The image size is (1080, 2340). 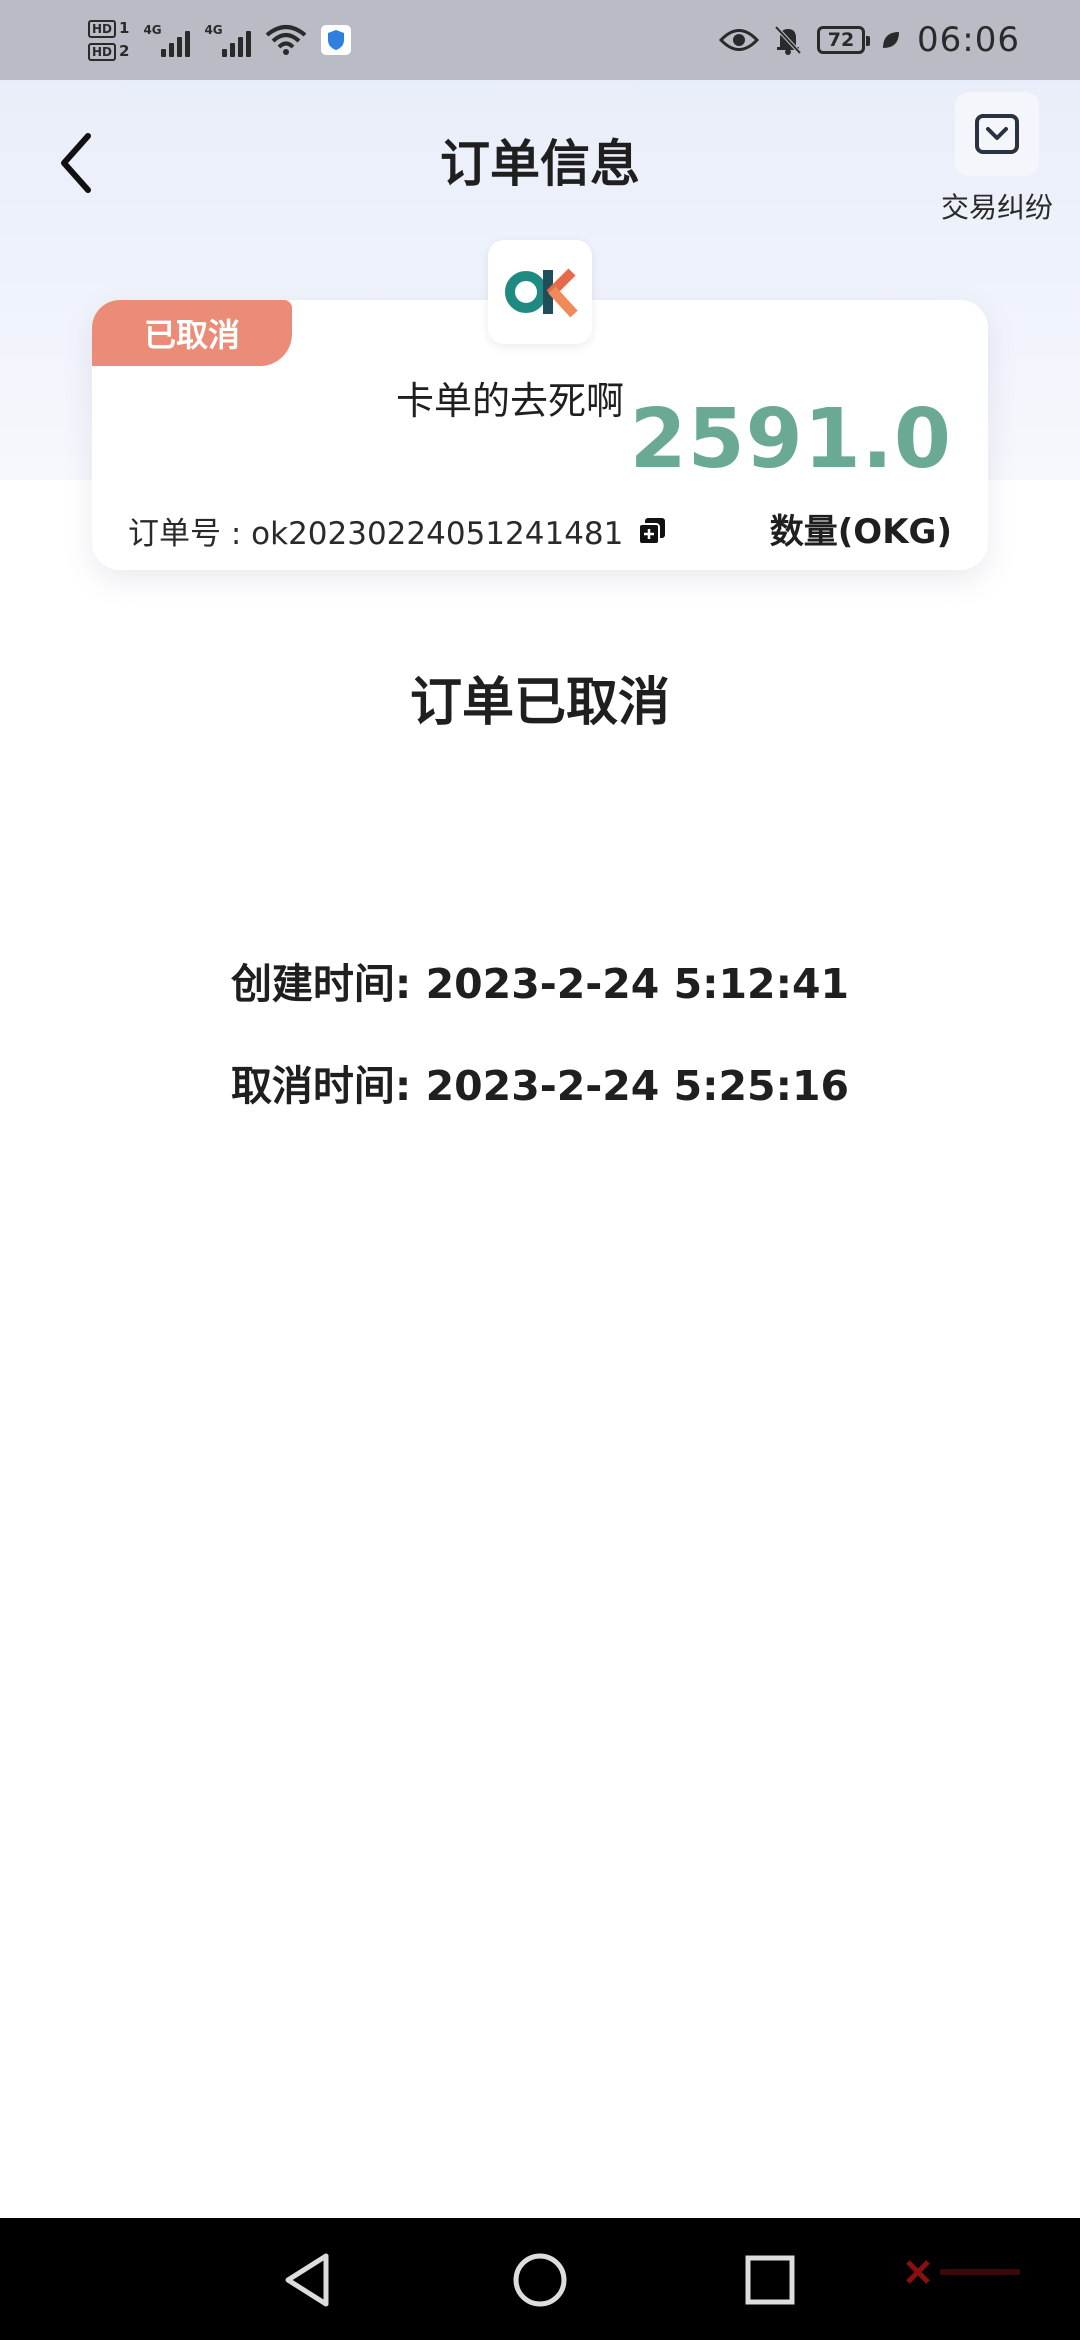 What do you see at coordinates (790, 439) in the screenshot?
I see `order-amount: 2591.0` at bounding box center [790, 439].